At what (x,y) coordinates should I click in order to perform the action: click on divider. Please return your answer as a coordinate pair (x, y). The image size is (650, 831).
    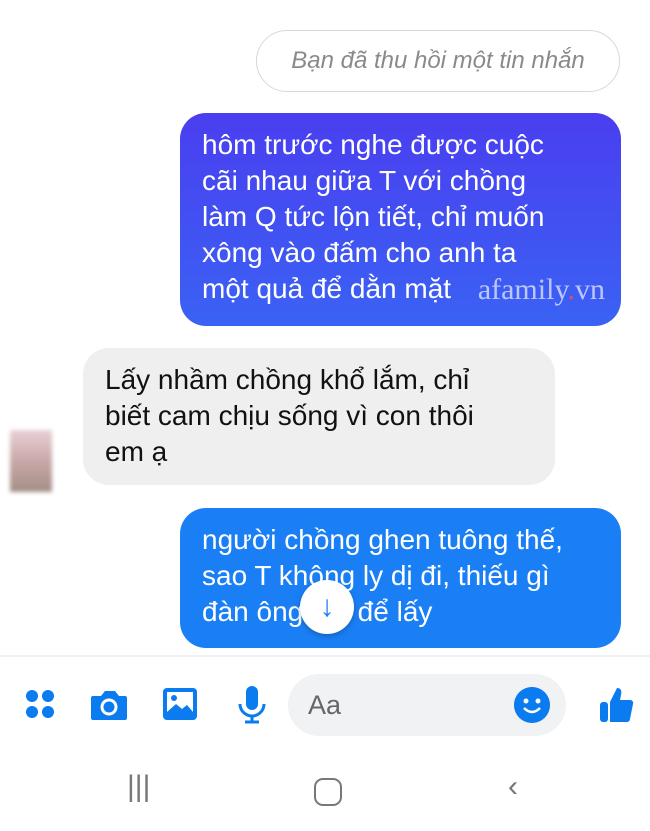
    Looking at the image, I should click on (325, 656).